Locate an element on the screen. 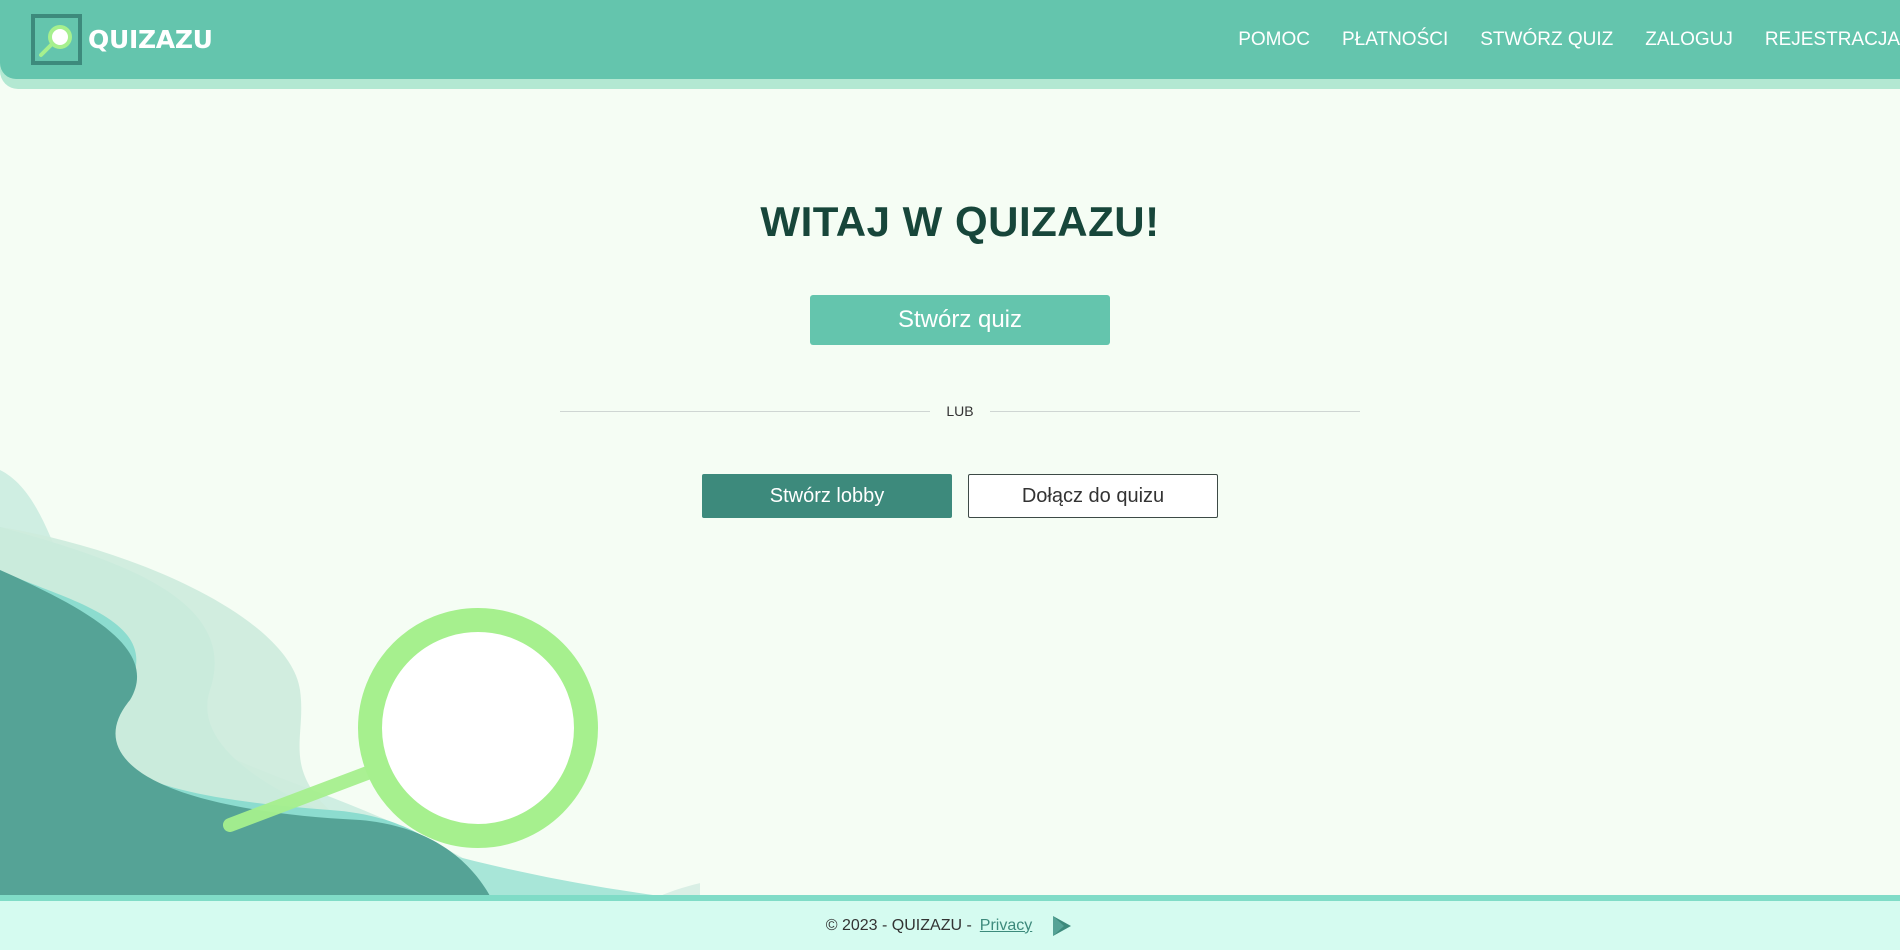 Image resolution: width=1900 pixels, height=950 pixels. brand-link: QUIZAZU is located at coordinates (122, 39).